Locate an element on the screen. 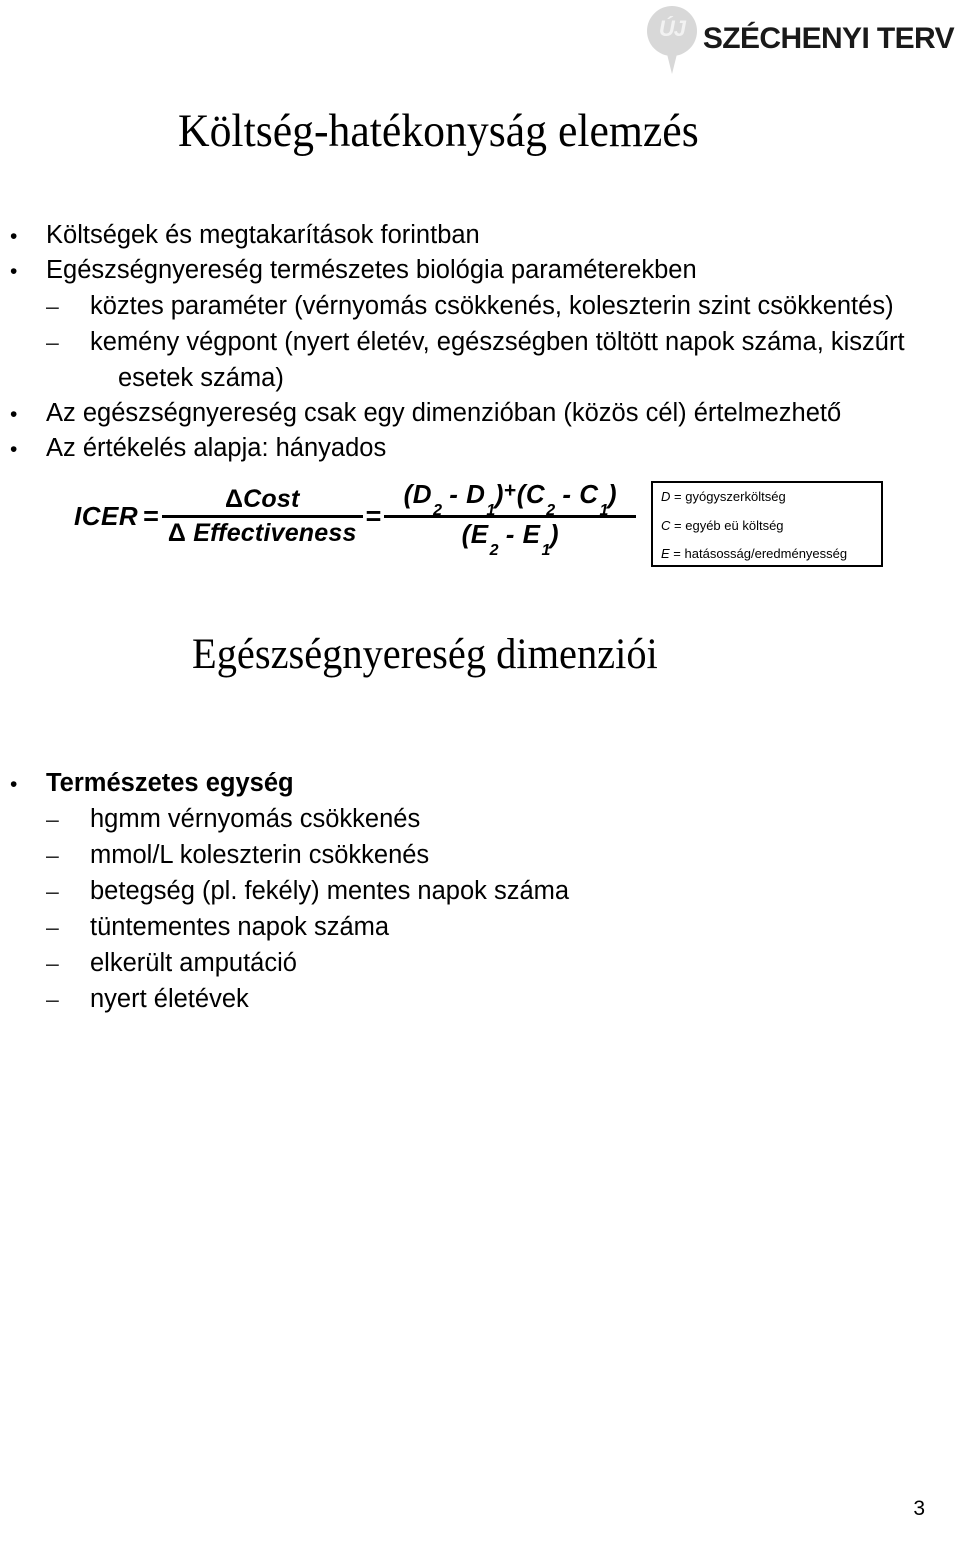 The height and width of the screenshot is (1547, 960). legend-definition: egyéb eü költség is located at coordinates (734, 525).